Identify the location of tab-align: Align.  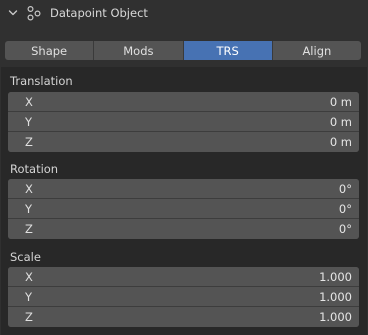
(316, 50).